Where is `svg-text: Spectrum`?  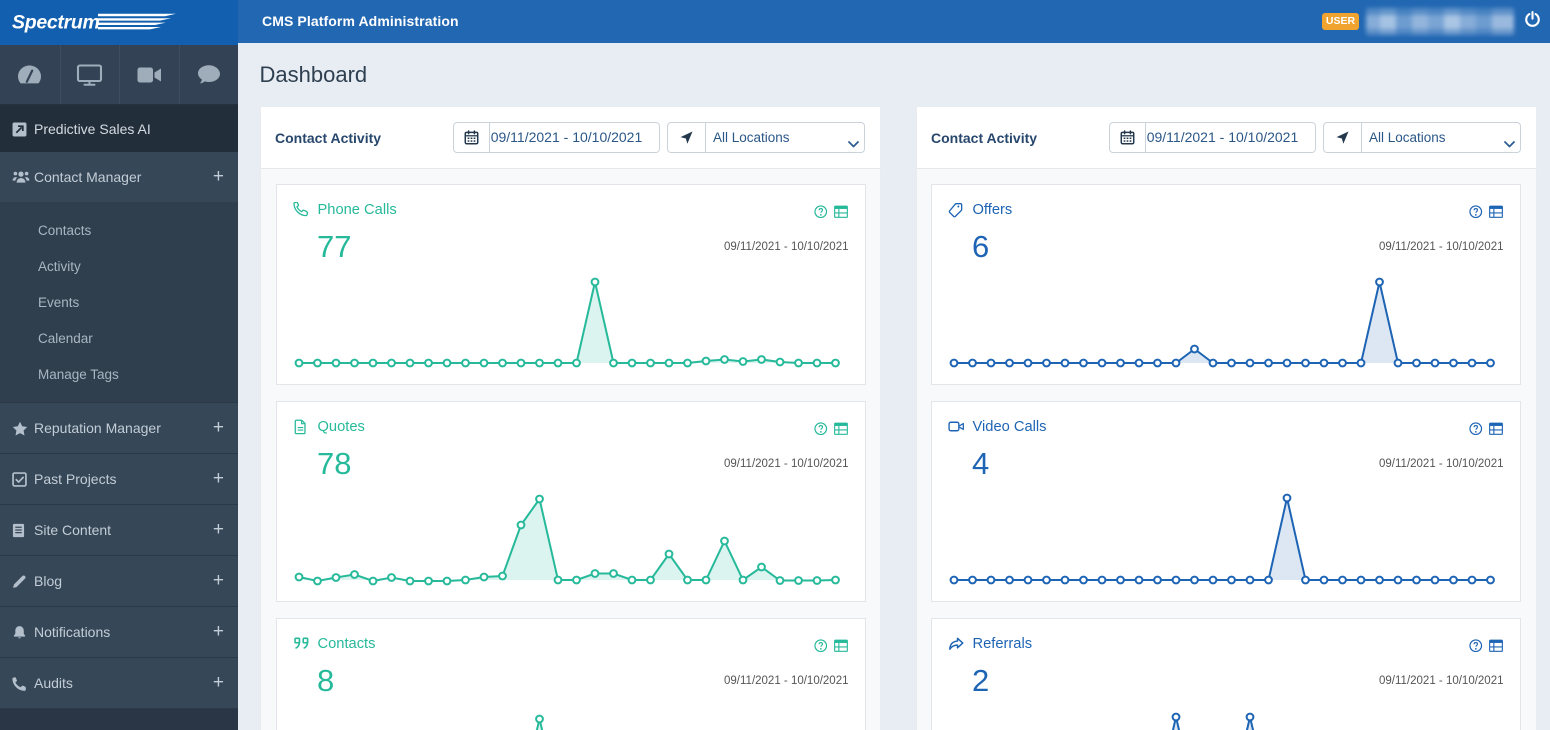
svg-text: Spectrum is located at coordinates (56, 23).